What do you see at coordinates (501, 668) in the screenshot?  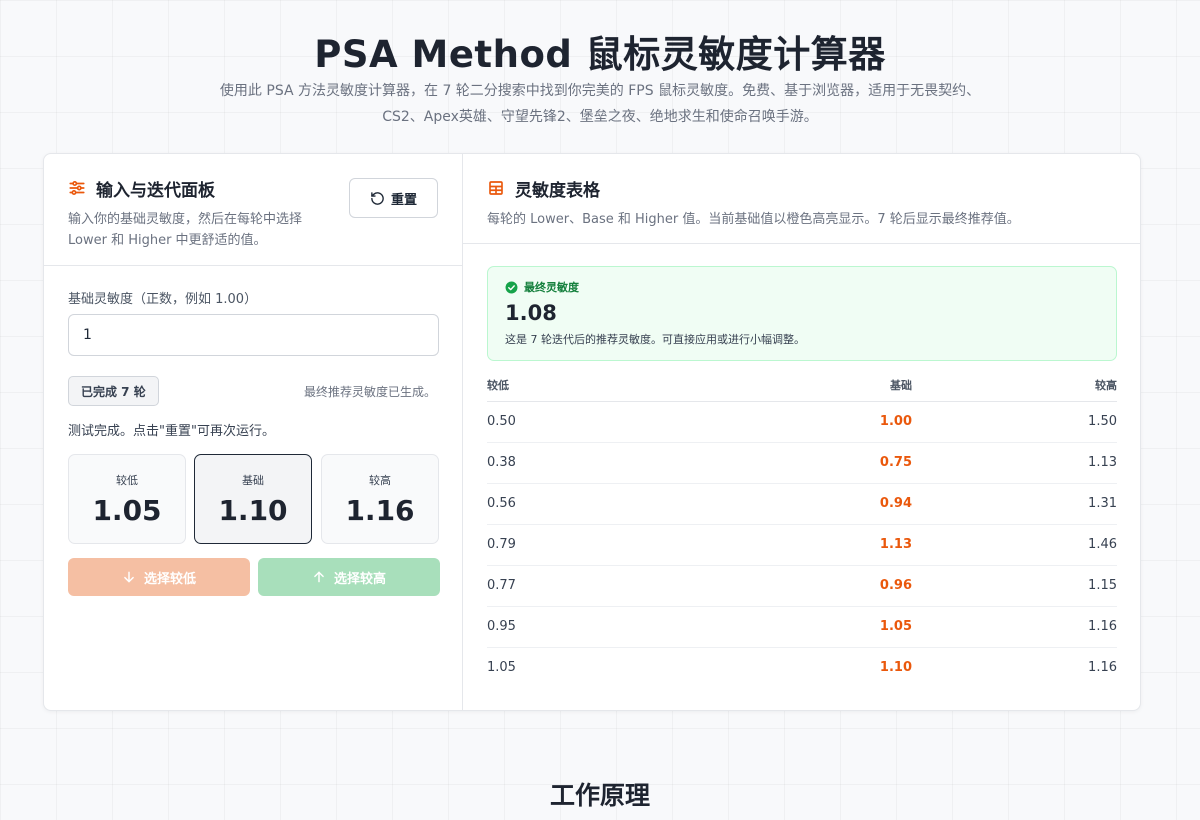 I see `cell-low: 1.05` at bounding box center [501, 668].